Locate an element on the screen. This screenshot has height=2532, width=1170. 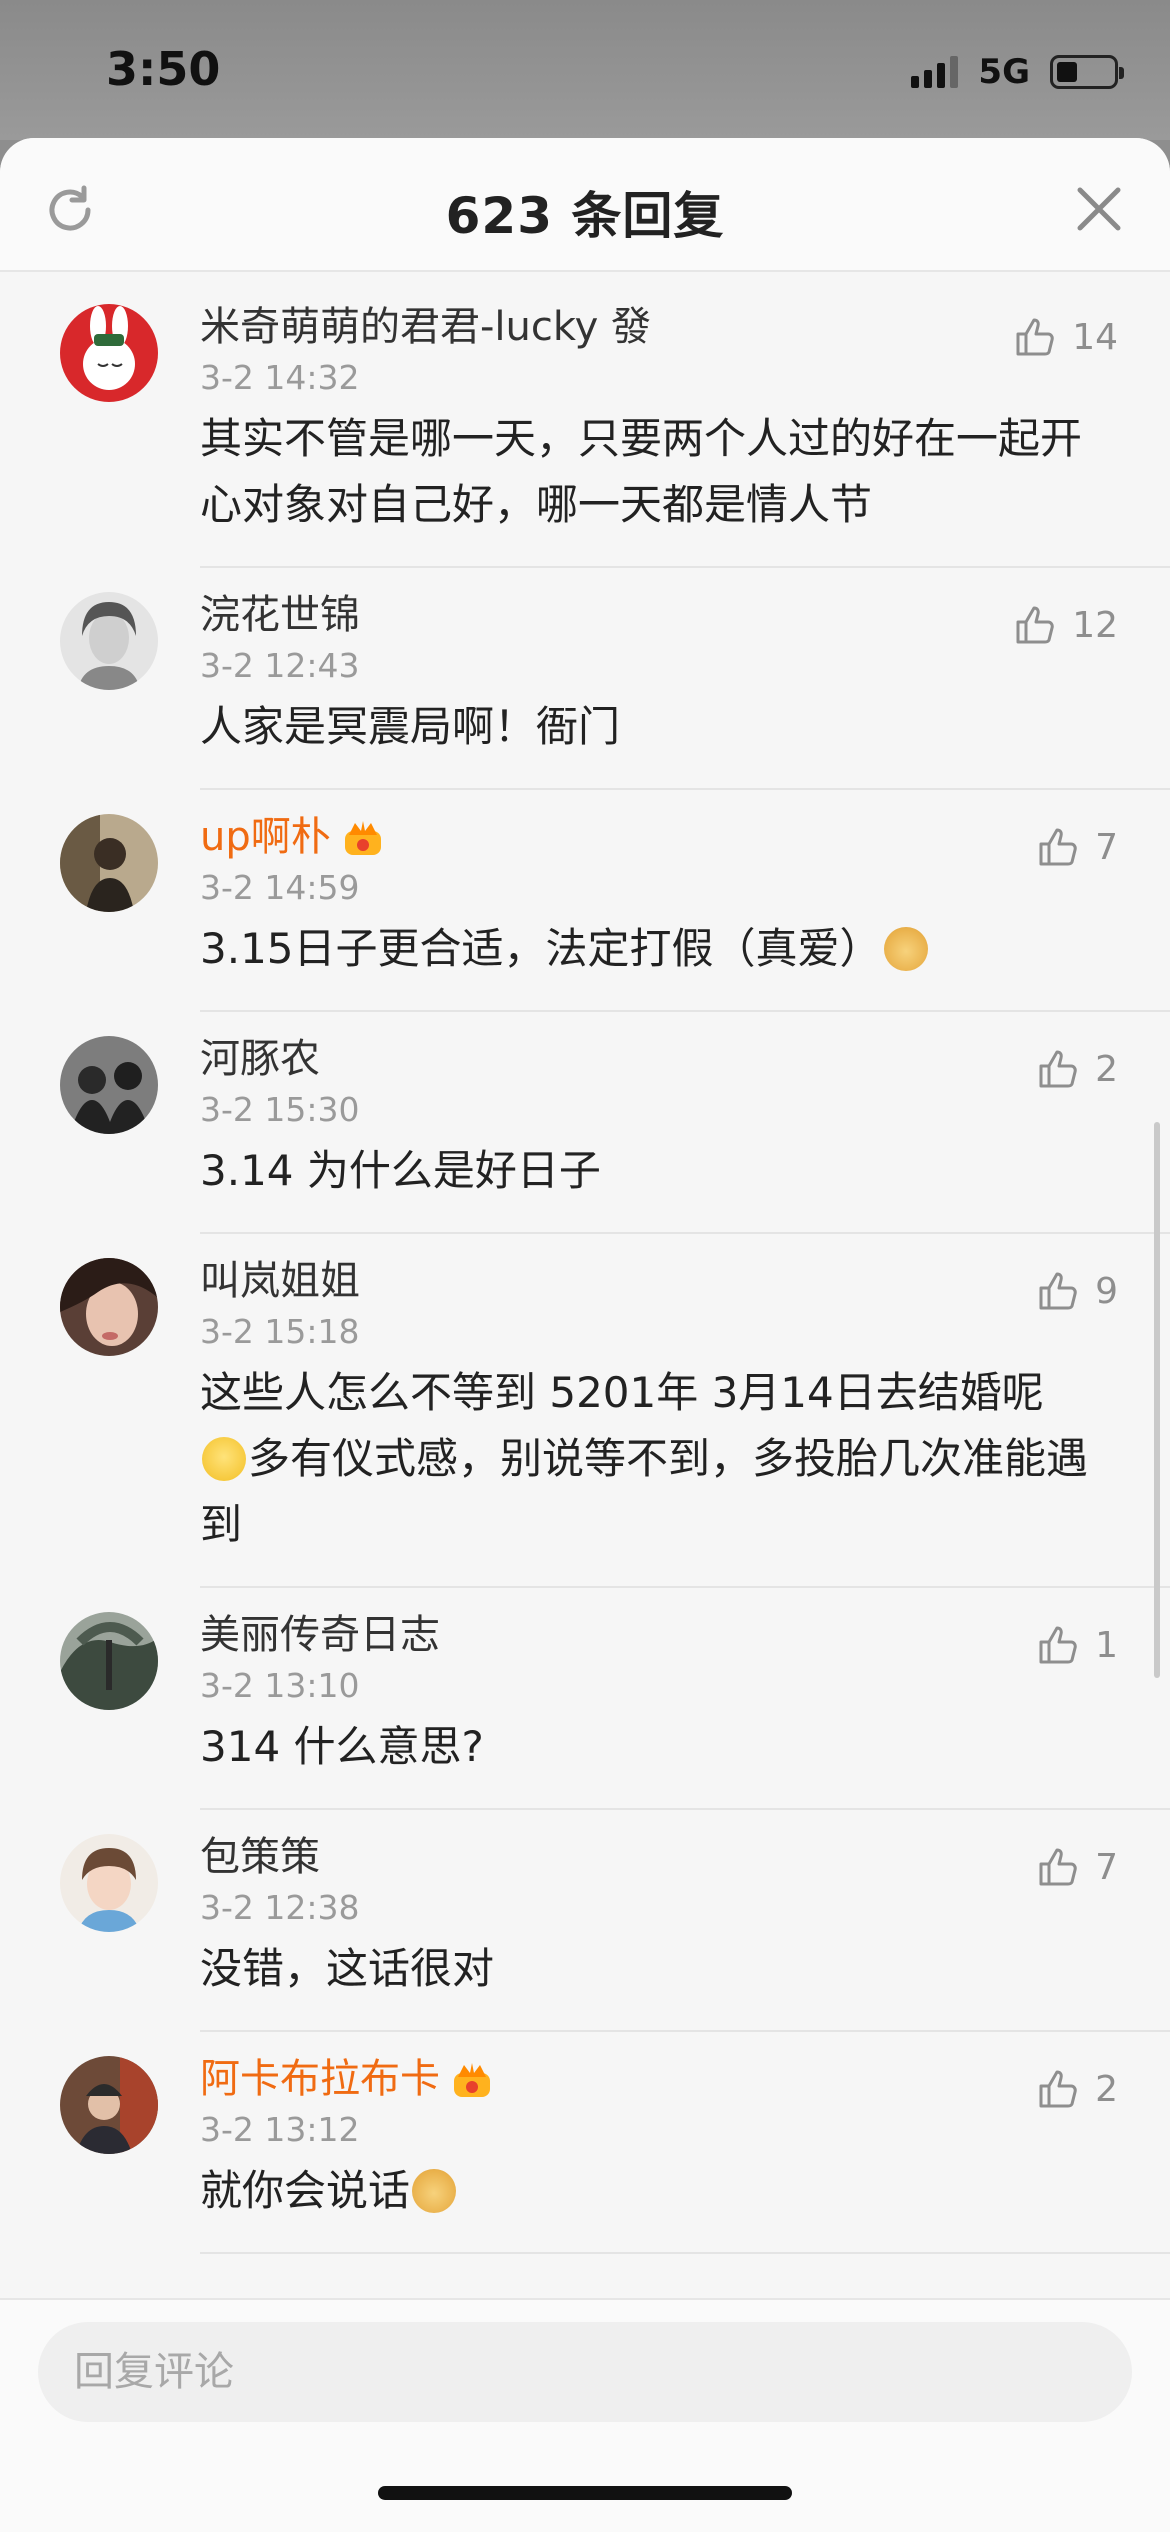
like-count: 7 is located at coordinates (1106, 847).